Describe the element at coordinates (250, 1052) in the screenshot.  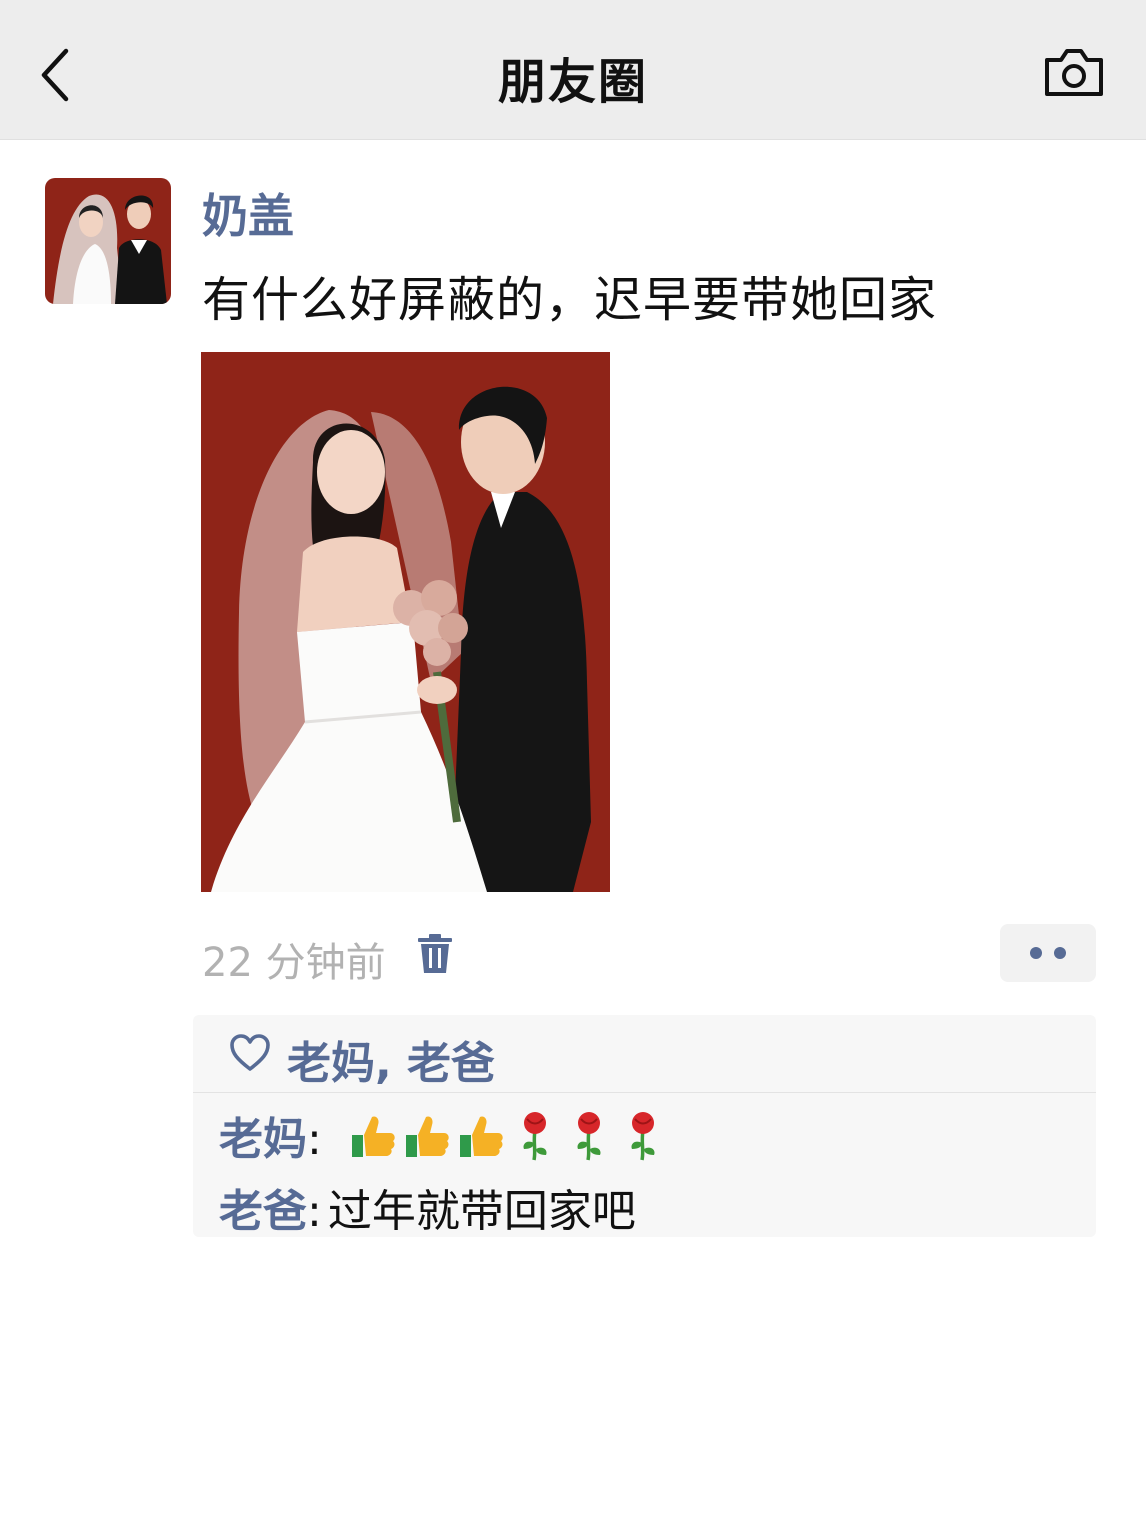
I see `heart-outline-icon` at that location.